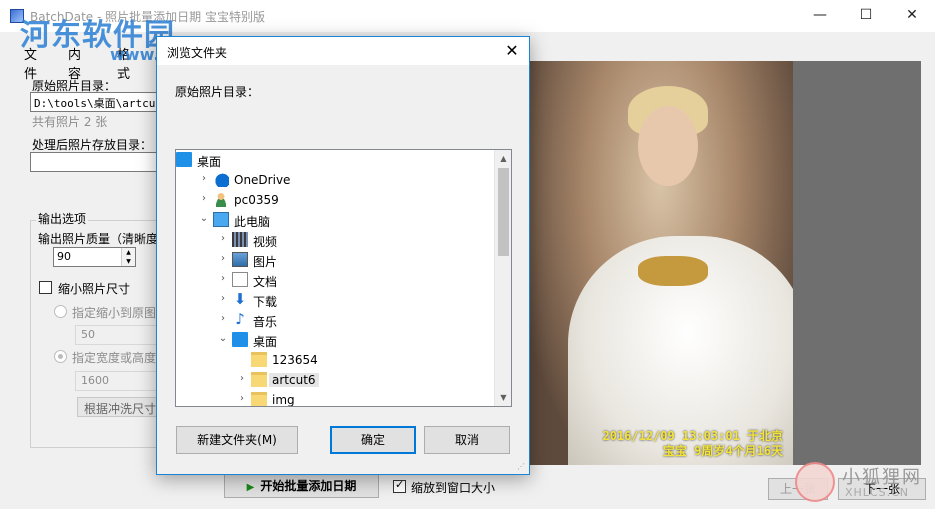 The width and height of the screenshot is (935, 509). I want to click on output-folder-label: 处理后照片存放目录：, so click(92, 145).